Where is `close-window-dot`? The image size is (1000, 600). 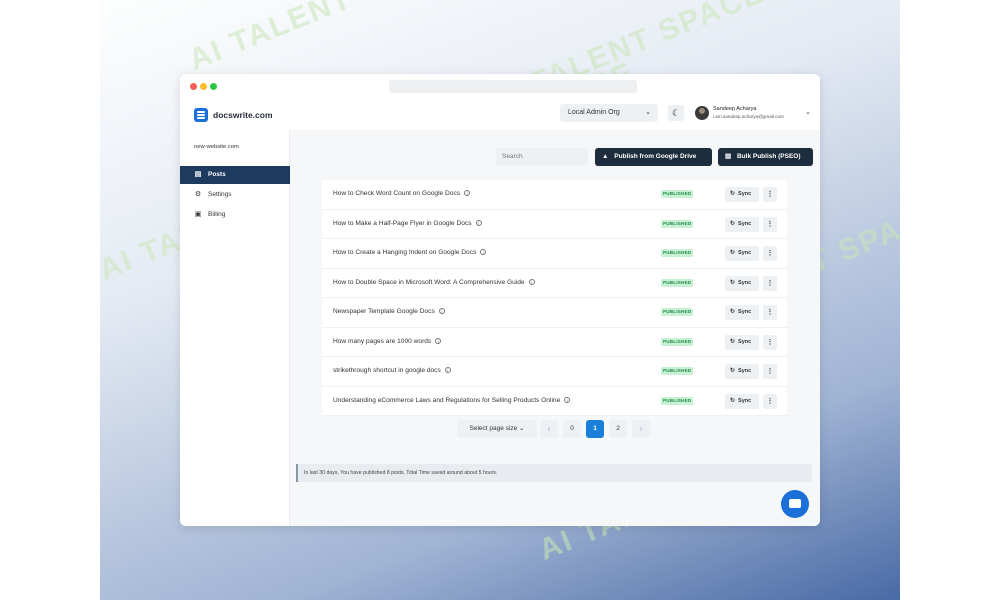 close-window-dot is located at coordinates (193, 86).